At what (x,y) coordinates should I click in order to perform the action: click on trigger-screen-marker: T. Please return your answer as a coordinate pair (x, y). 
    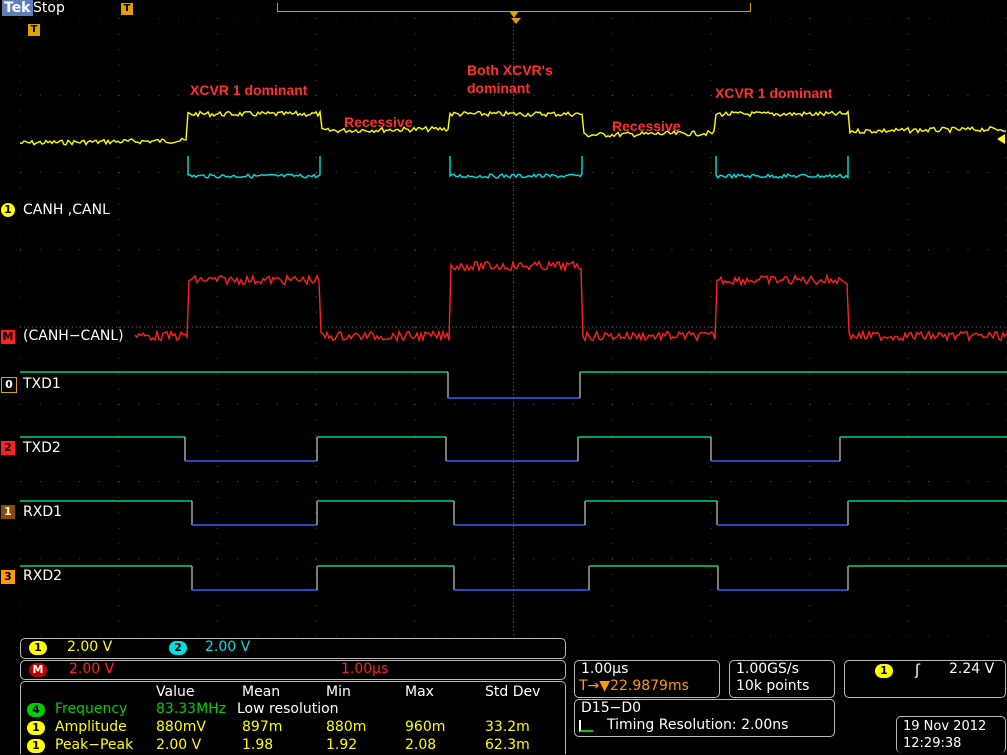
    Looking at the image, I should click on (34, 30).